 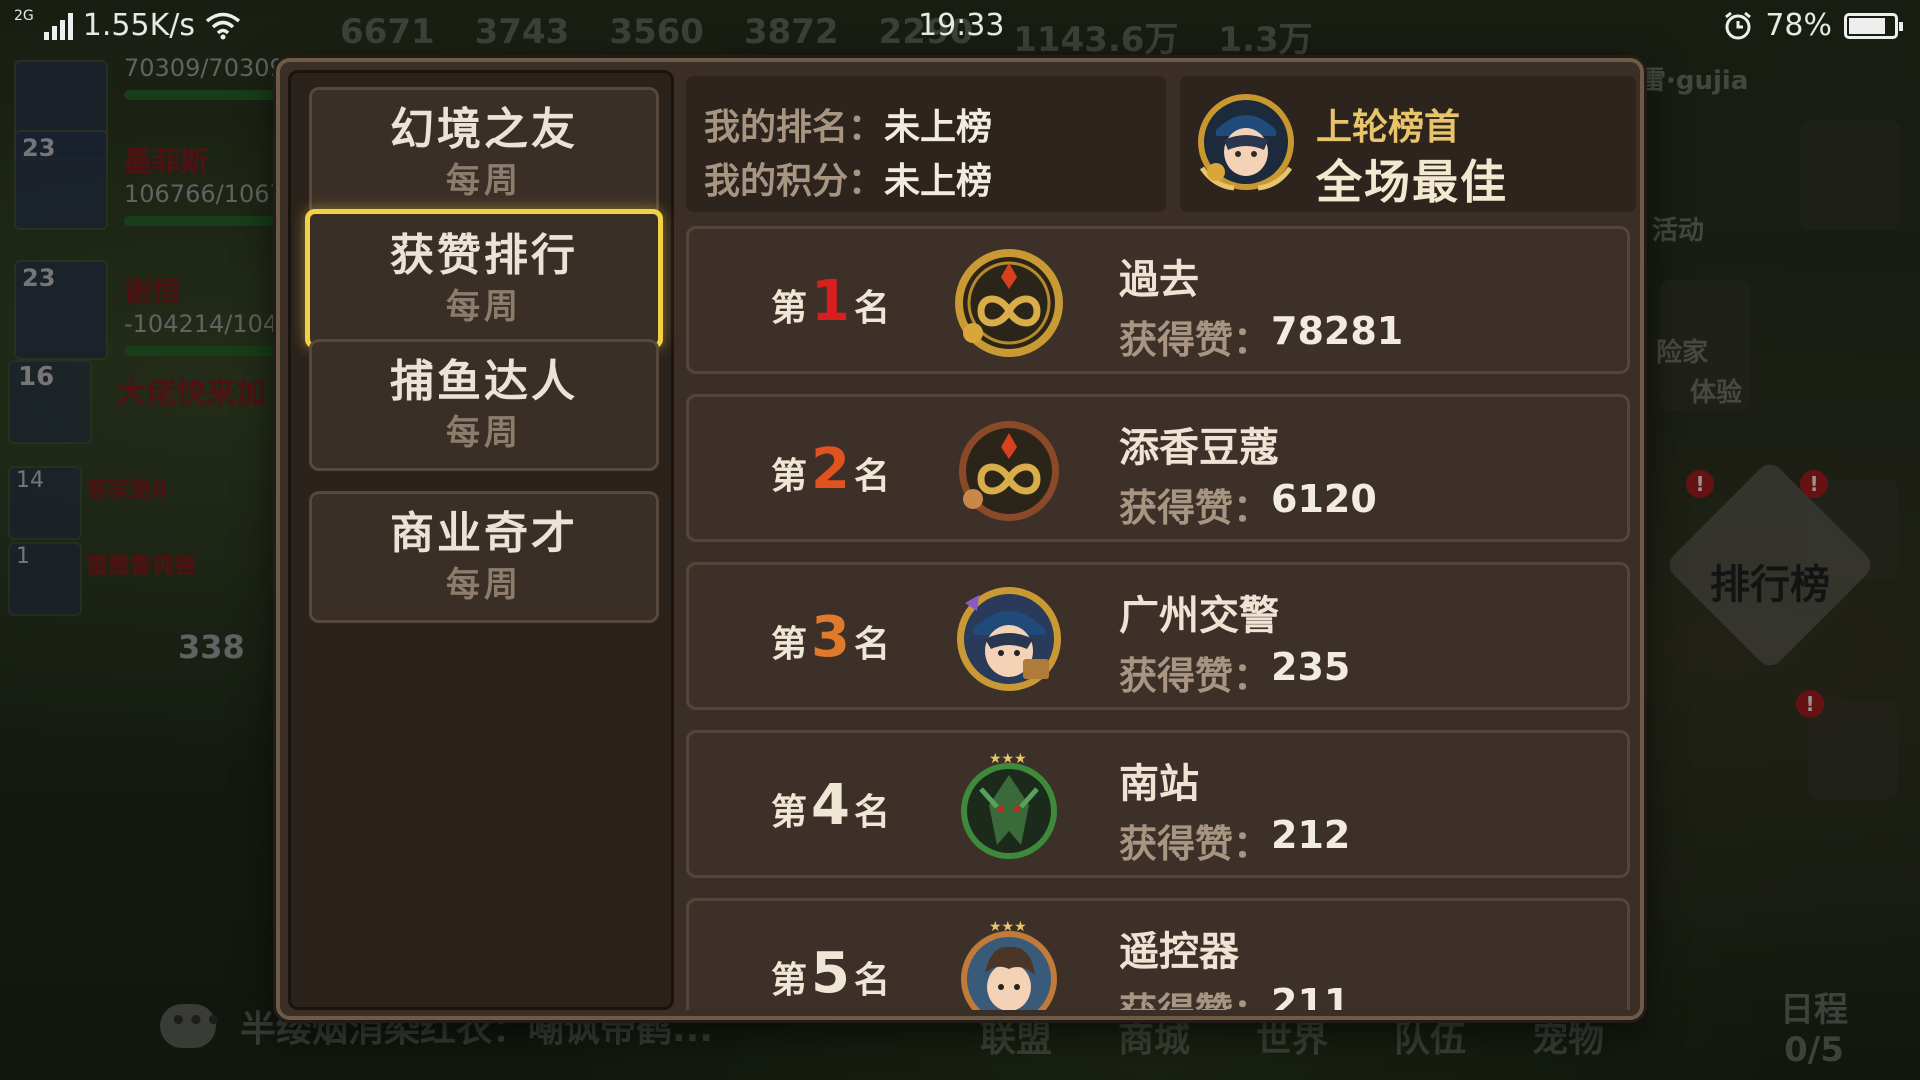 I want to click on category-likes-ranking: 获赞排行 每周, so click(x=484, y=279).